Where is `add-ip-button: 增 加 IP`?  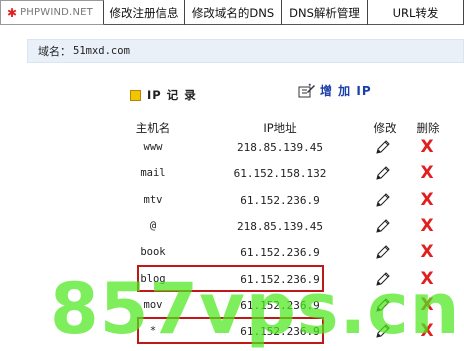 add-ip-button: 增 加 IP is located at coordinates (335, 90).